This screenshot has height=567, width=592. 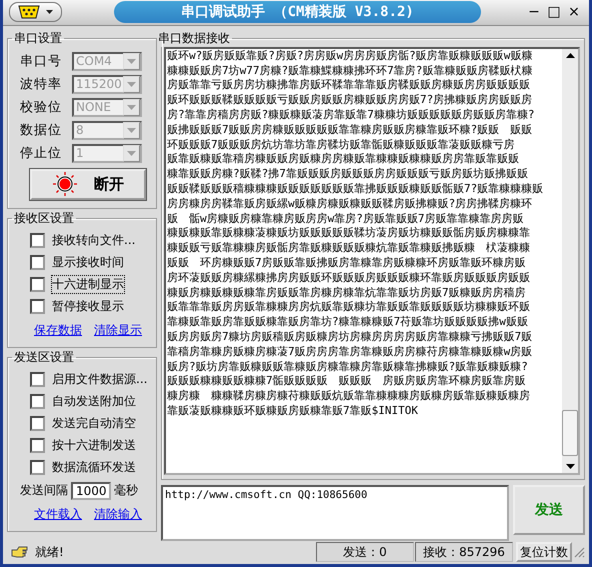 I want to click on unit-label: 毫秒, so click(x=126, y=491).